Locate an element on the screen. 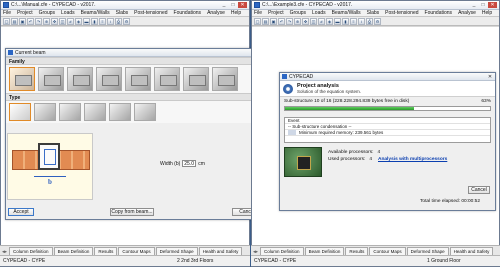 The height and width of the screenshot is (267, 500). width-dimension-label: b is located at coordinates (50, 182).